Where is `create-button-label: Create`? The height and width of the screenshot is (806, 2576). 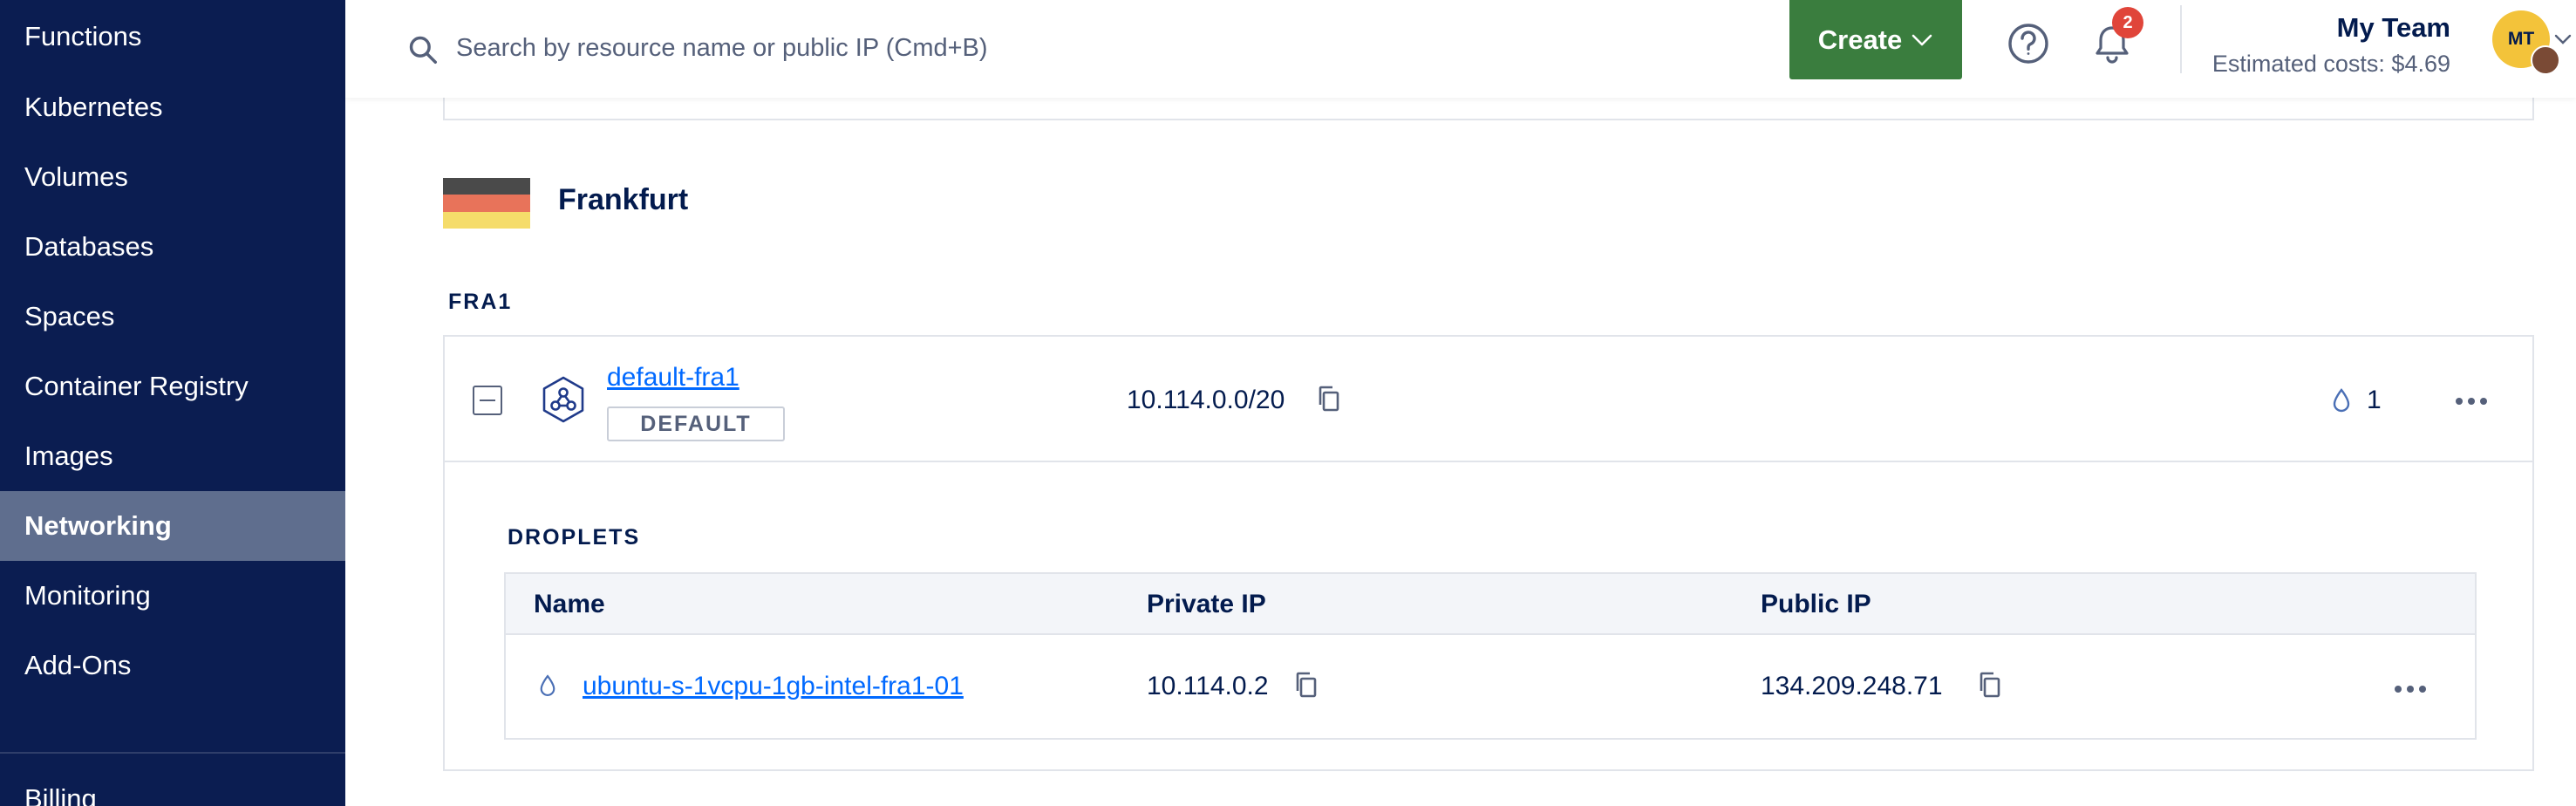 create-button-label: Create is located at coordinates (1860, 39).